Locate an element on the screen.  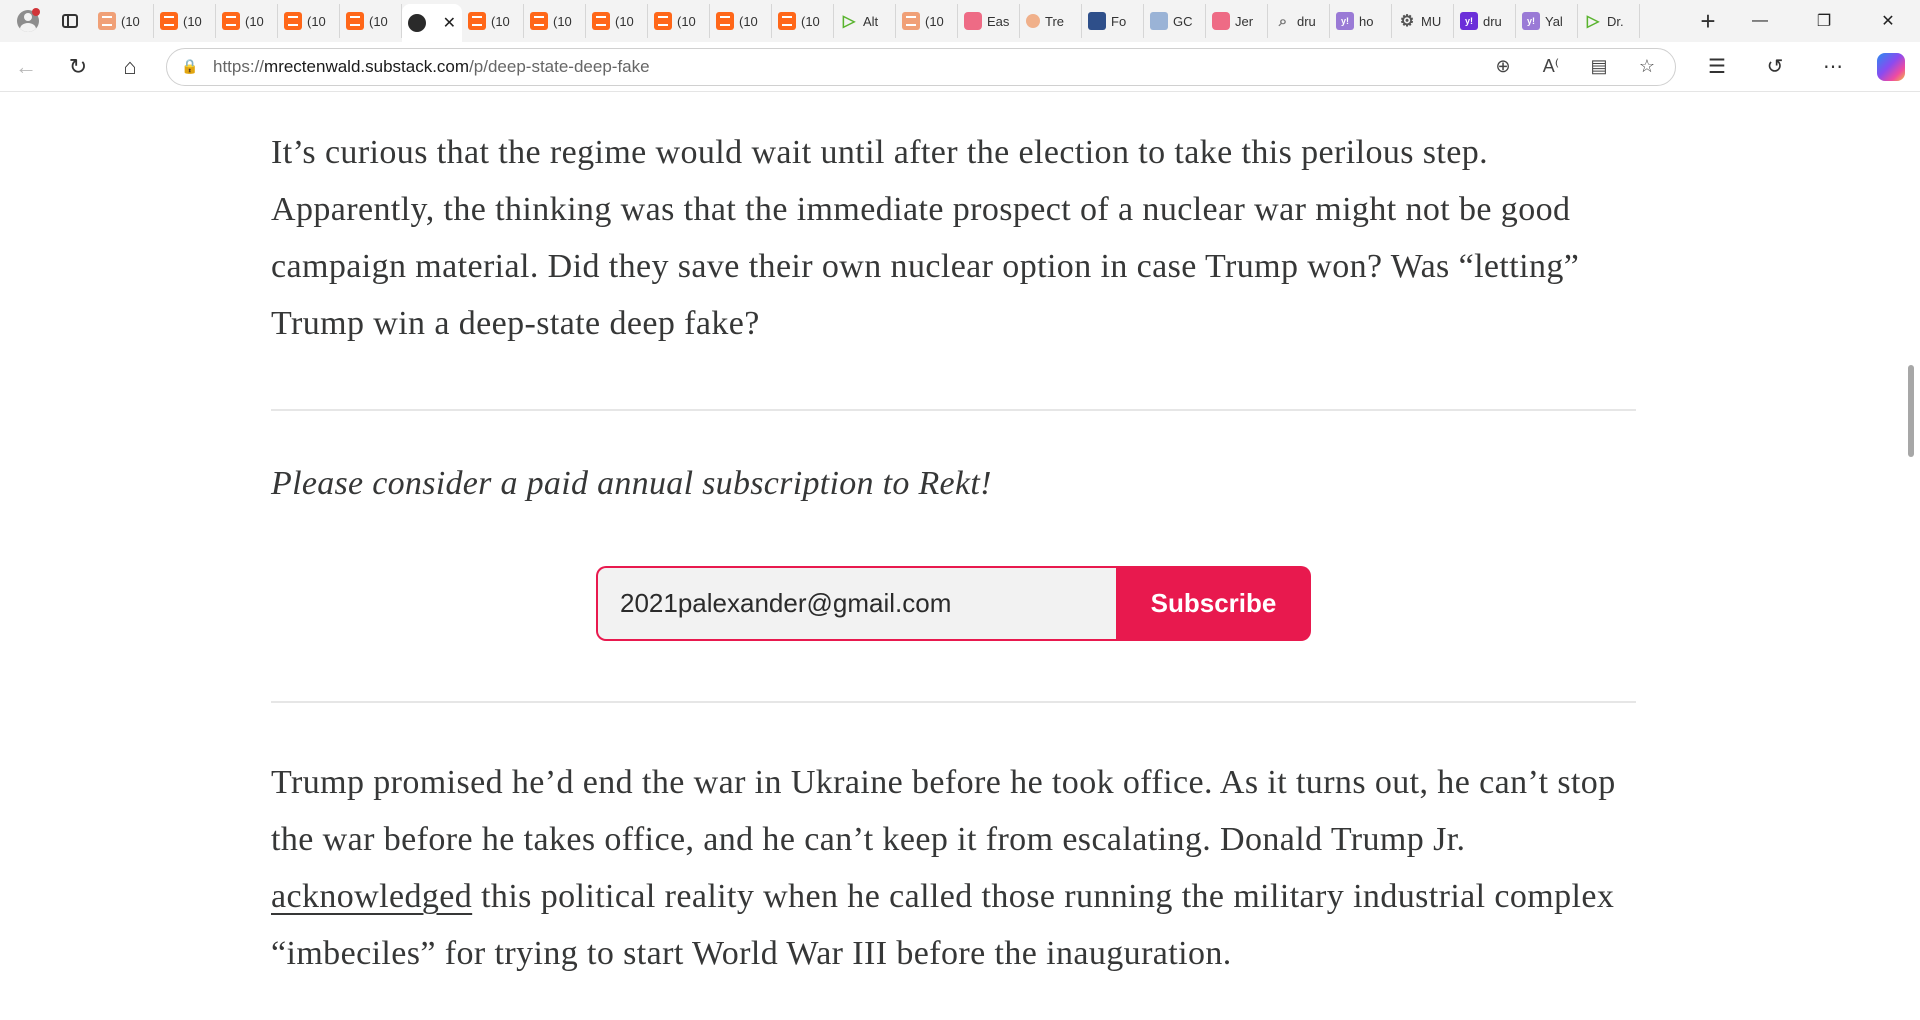
tab: y! dru is located at coordinates (1485, 21).